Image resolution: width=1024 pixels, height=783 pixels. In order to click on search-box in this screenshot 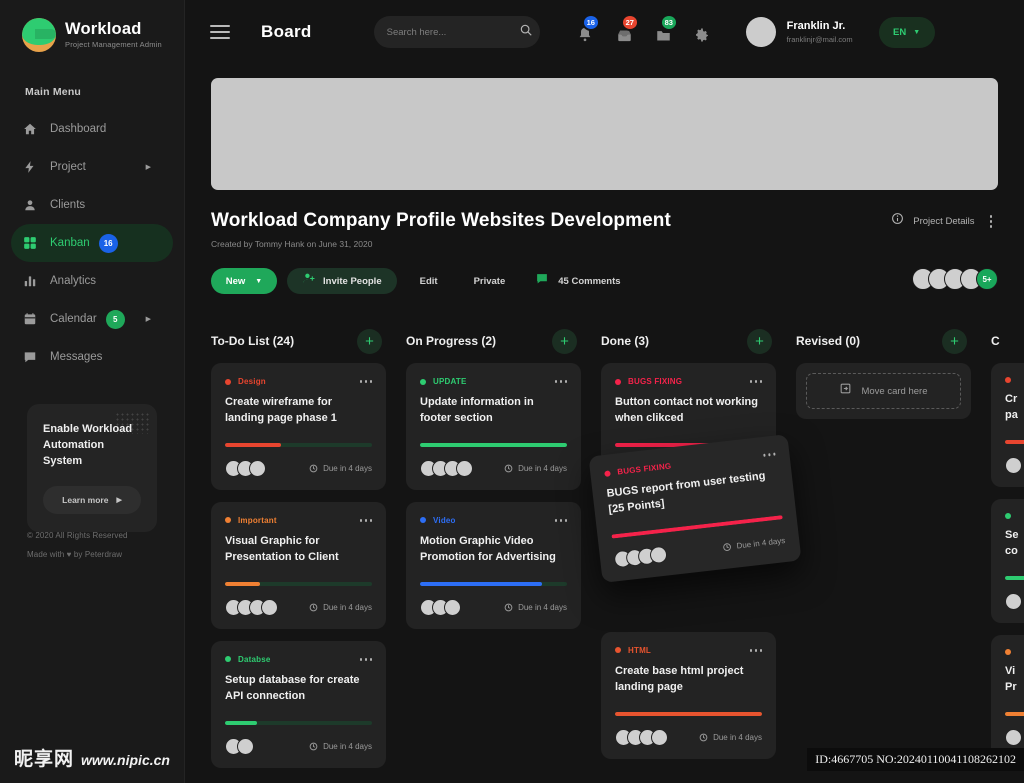, I will do `click(456, 32)`.